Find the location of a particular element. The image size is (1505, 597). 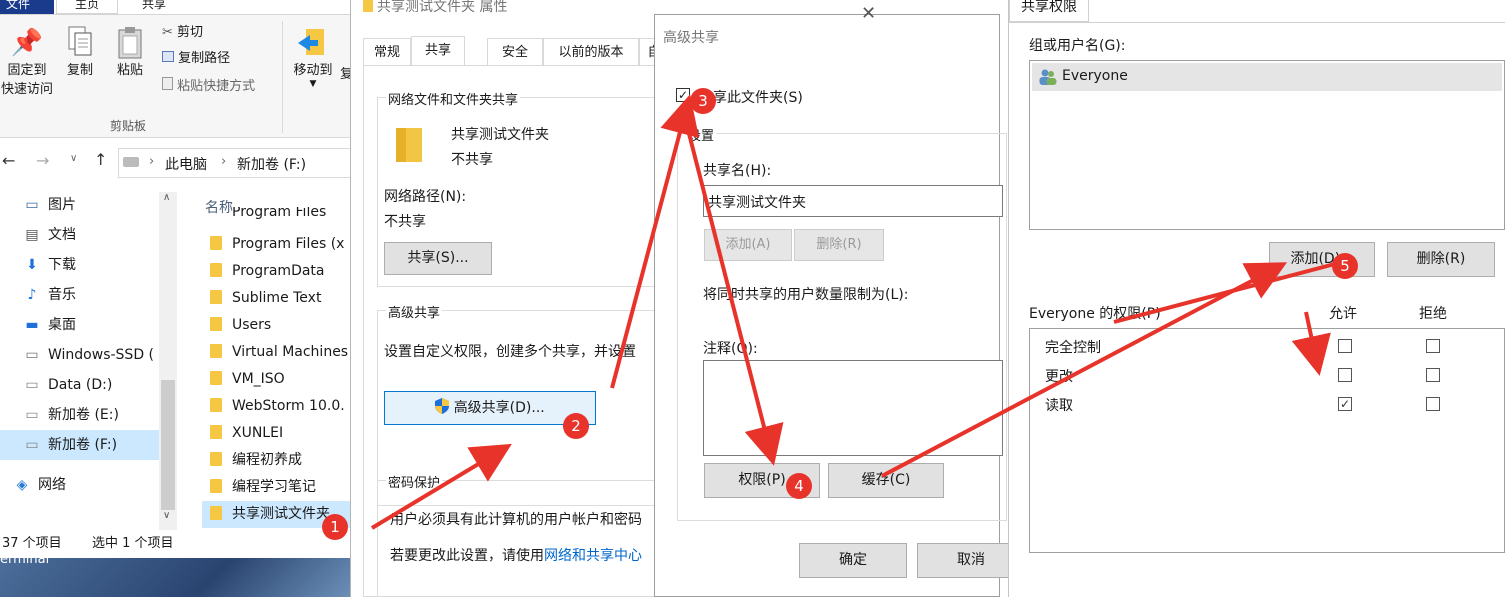

user-list: Everyone is located at coordinates (1267, 145).